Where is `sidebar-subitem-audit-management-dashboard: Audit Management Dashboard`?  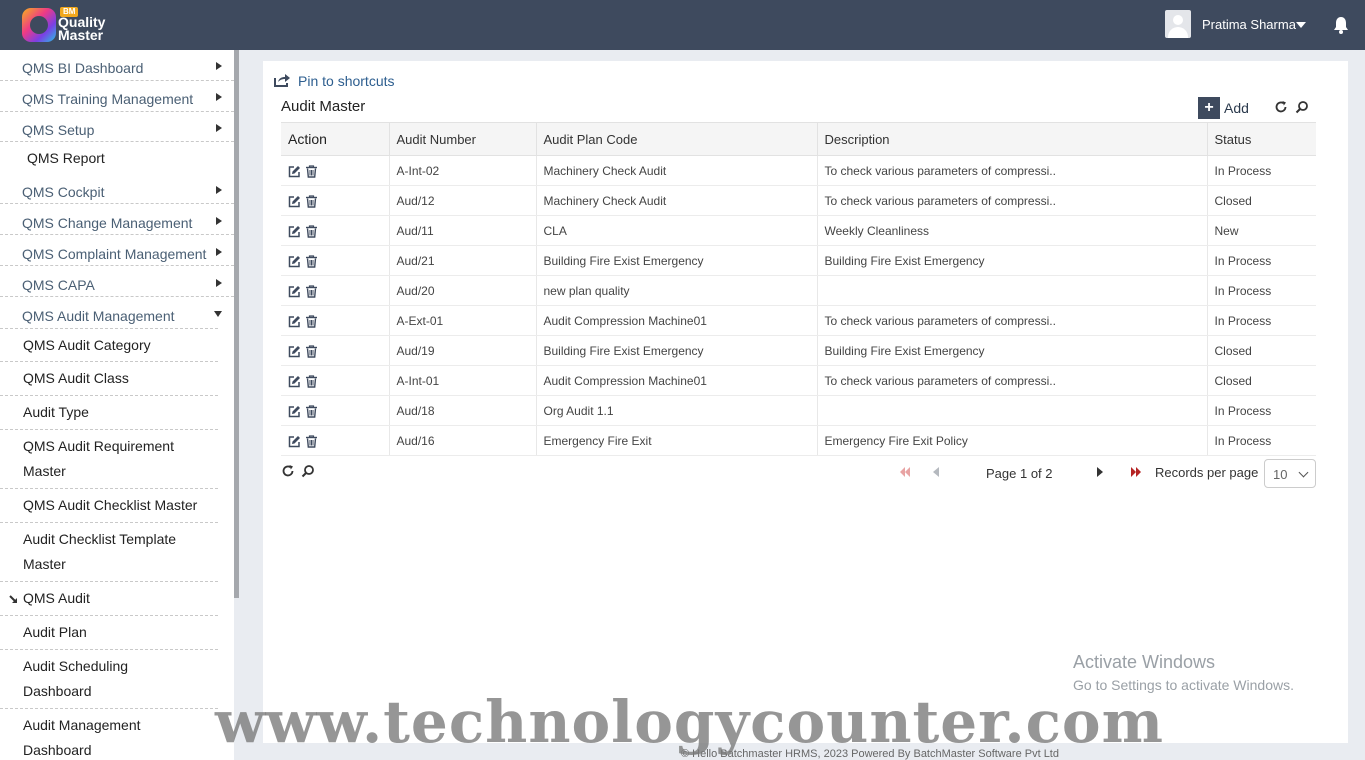 sidebar-subitem-audit-management-dashboard: Audit Management Dashboard is located at coordinates (109, 734).